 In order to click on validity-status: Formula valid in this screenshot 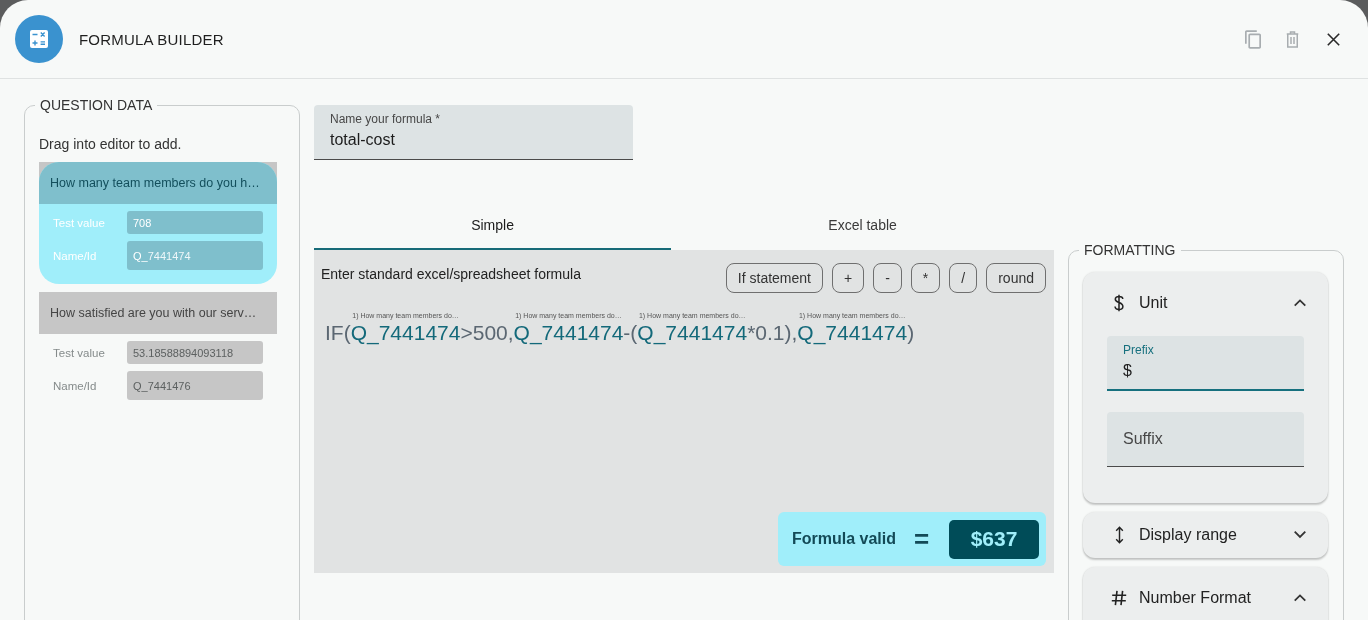, I will do `click(844, 539)`.